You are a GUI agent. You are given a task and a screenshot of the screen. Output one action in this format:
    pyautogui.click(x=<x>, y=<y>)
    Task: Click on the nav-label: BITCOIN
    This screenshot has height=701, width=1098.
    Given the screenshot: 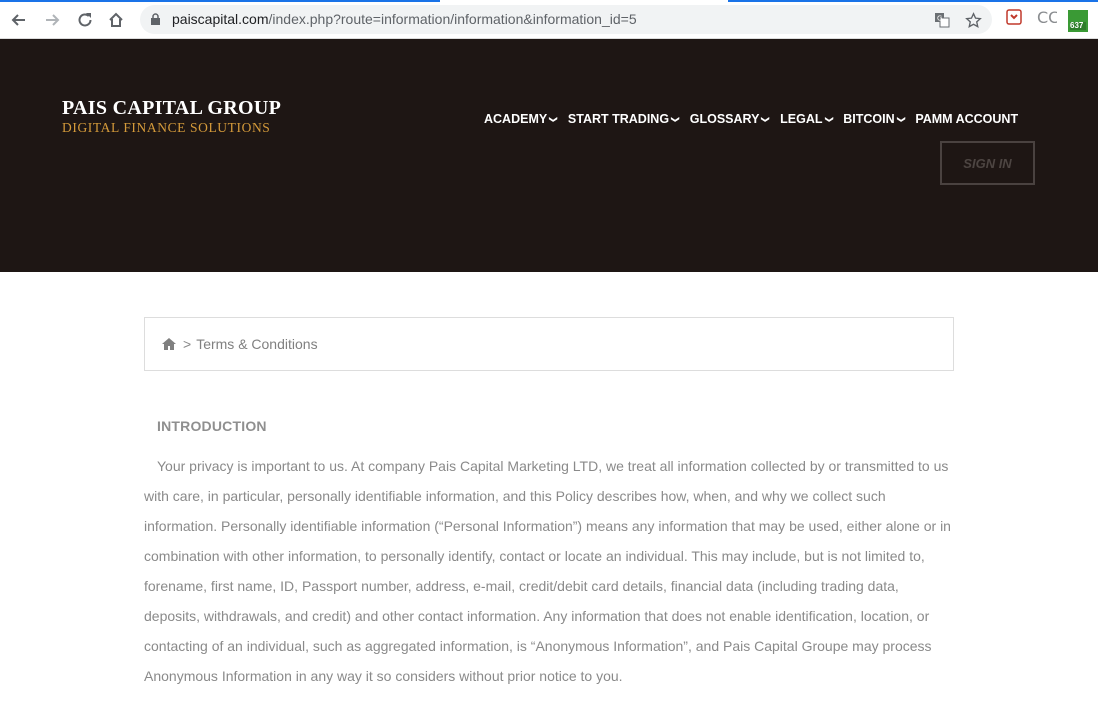 What is the action you would take?
    pyautogui.click(x=869, y=119)
    